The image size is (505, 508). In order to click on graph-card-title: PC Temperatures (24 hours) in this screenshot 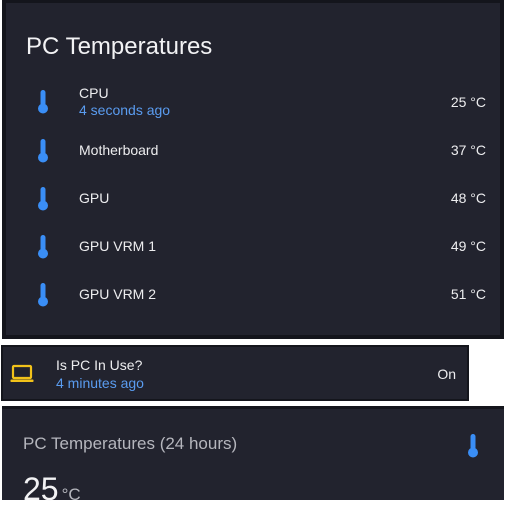, I will do `click(130, 443)`.